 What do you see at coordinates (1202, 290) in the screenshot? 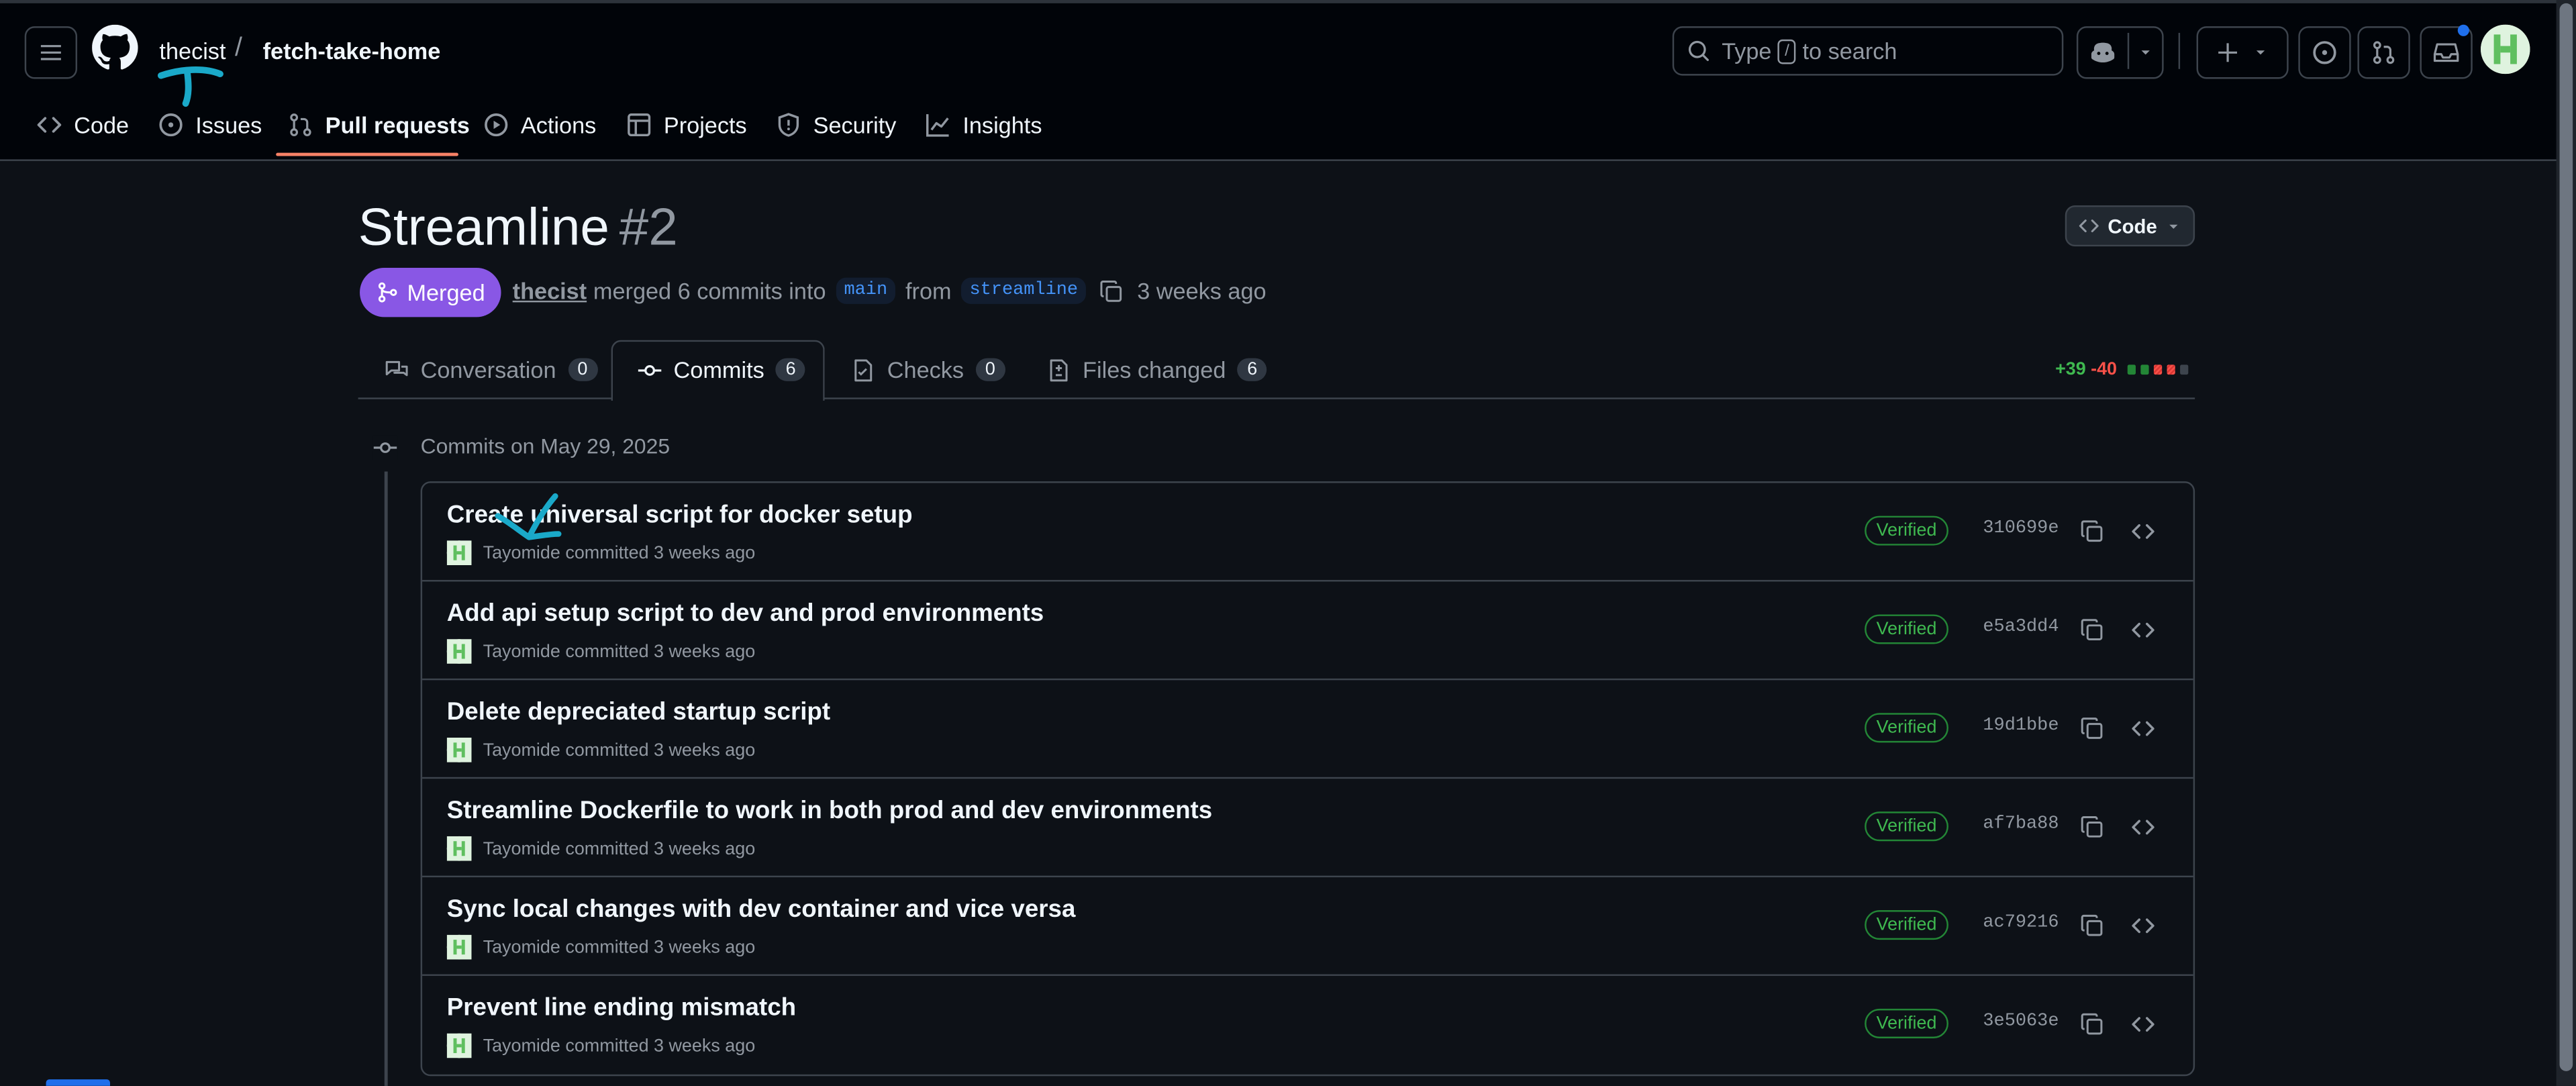
I see `merged-time: 3 weeks ago` at bounding box center [1202, 290].